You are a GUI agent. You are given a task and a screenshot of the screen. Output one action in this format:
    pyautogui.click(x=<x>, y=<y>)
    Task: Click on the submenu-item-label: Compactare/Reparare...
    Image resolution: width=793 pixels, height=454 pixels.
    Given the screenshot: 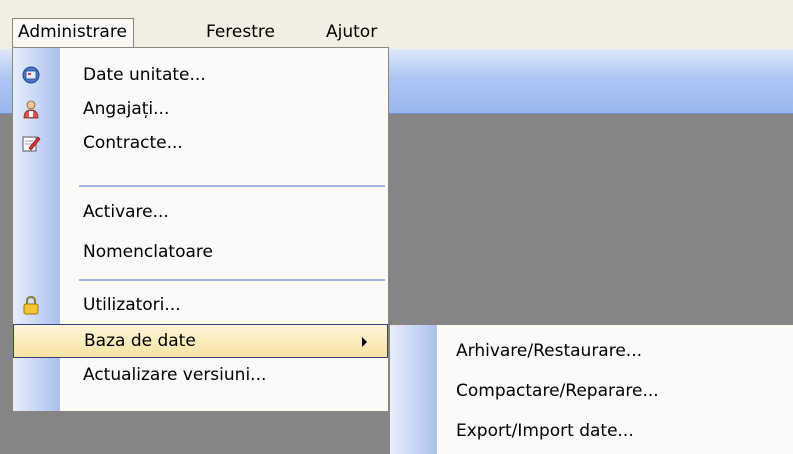 What is the action you would take?
    pyautogui.click(x=557, y=391)
    